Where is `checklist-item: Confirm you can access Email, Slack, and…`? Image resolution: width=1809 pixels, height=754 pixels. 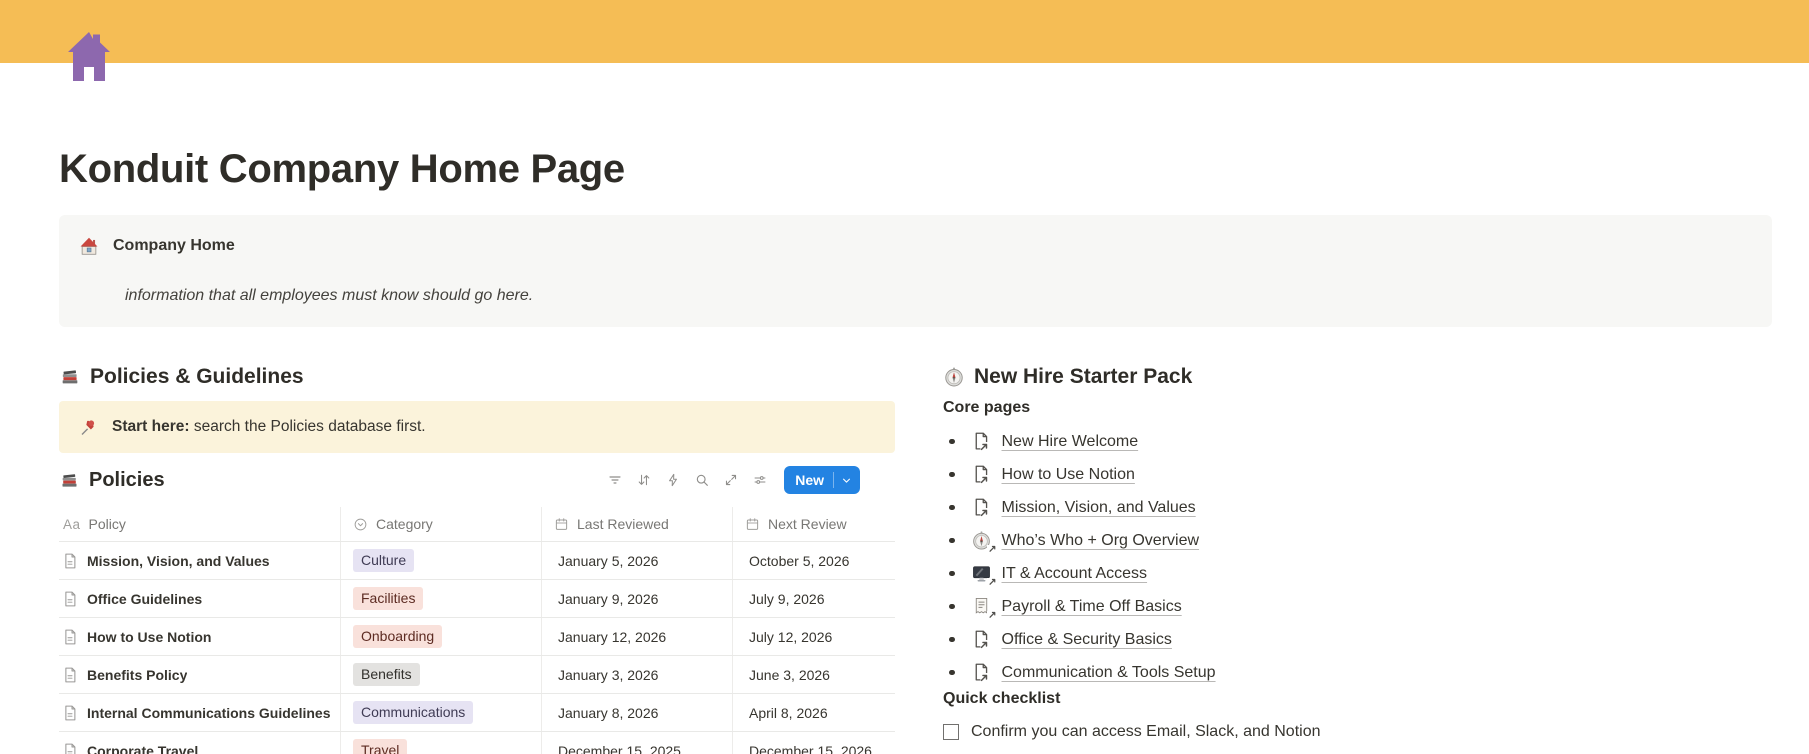 checklist-item: Confirm you can access Email, Slack, and… is located at coordinates (1357, 732).